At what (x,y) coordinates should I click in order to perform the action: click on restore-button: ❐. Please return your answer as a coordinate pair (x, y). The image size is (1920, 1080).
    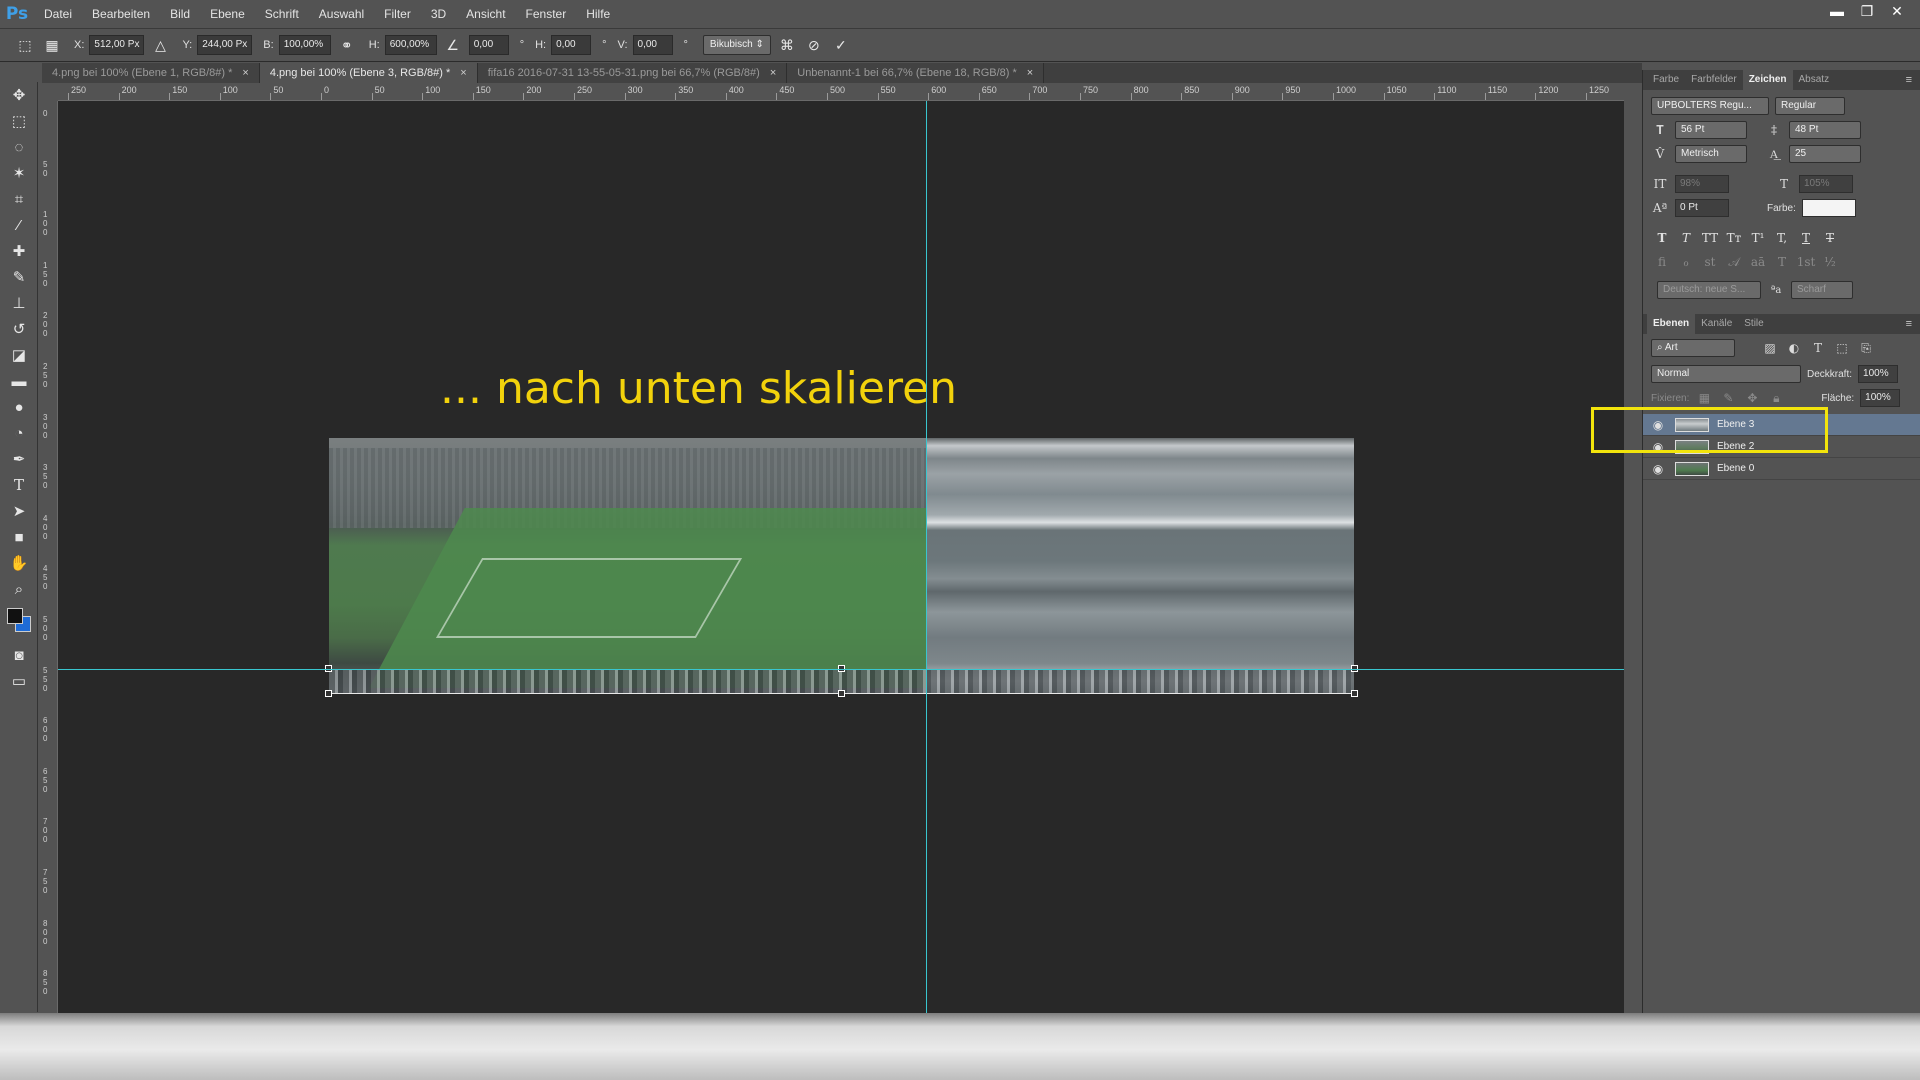
    Looking at the image, I should click on (1867, 11).